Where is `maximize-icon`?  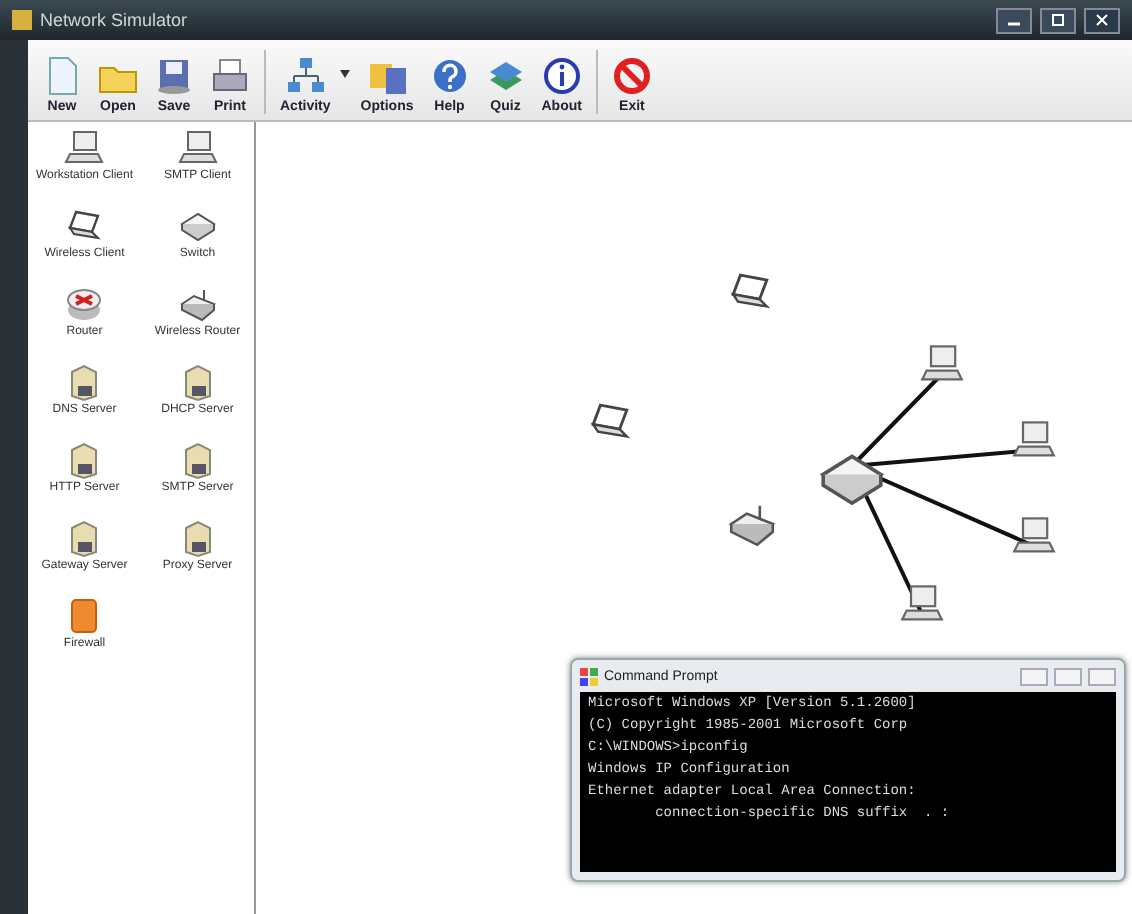
maximize-icon is located at coordinates (1058, 20).